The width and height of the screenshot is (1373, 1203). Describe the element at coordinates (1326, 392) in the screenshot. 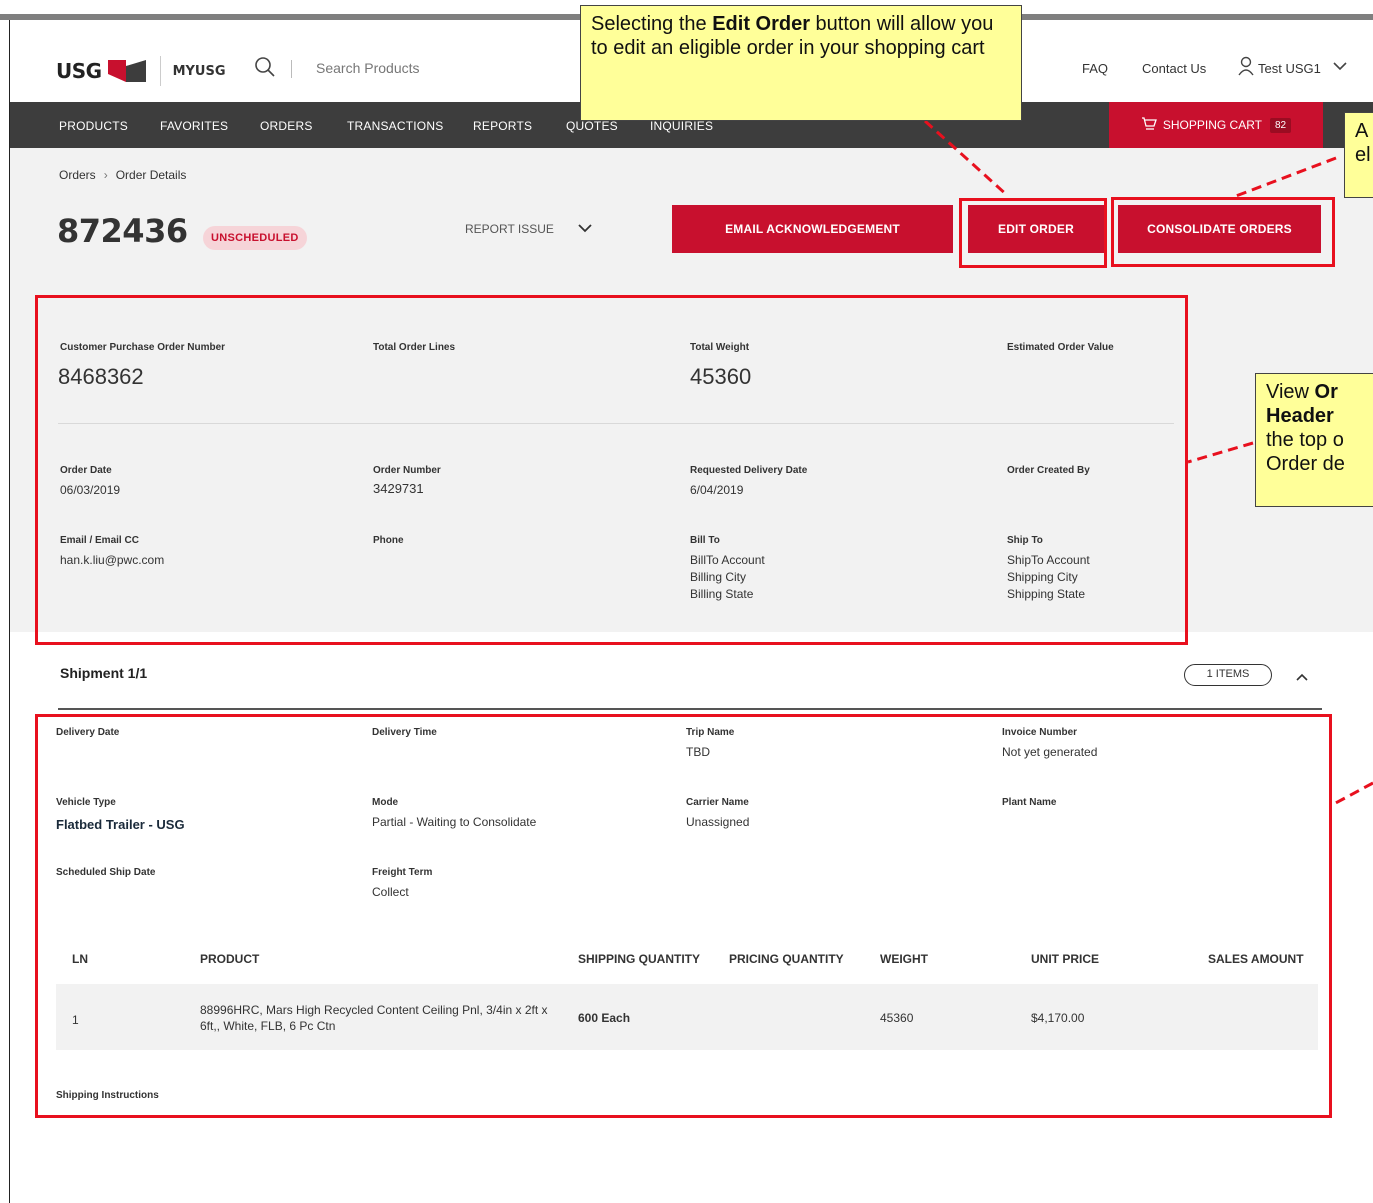

I see `callout-or: Or` at that location.